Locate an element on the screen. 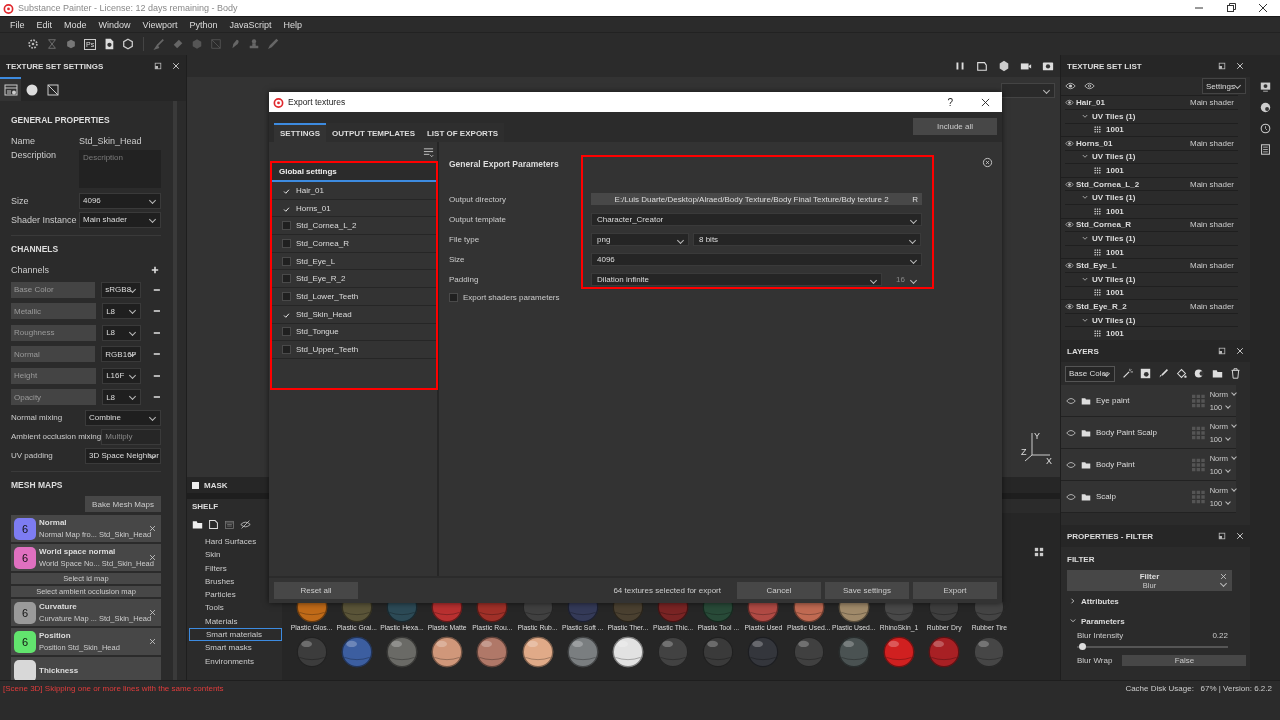 The width and height of the screenshot is (1280, 720). hexagon-icon is located at coordinates (128, 44).